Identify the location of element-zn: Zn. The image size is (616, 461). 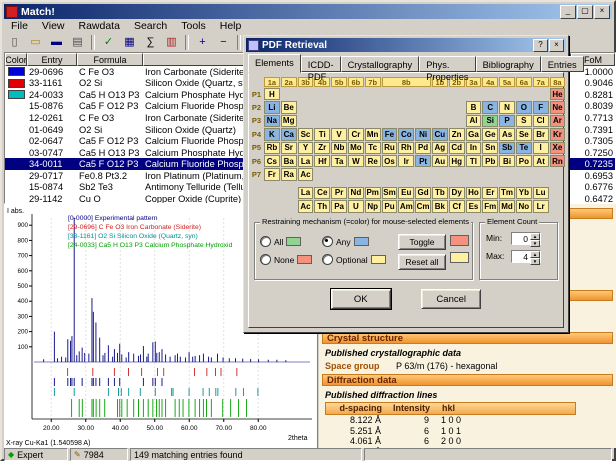
(456, 134).